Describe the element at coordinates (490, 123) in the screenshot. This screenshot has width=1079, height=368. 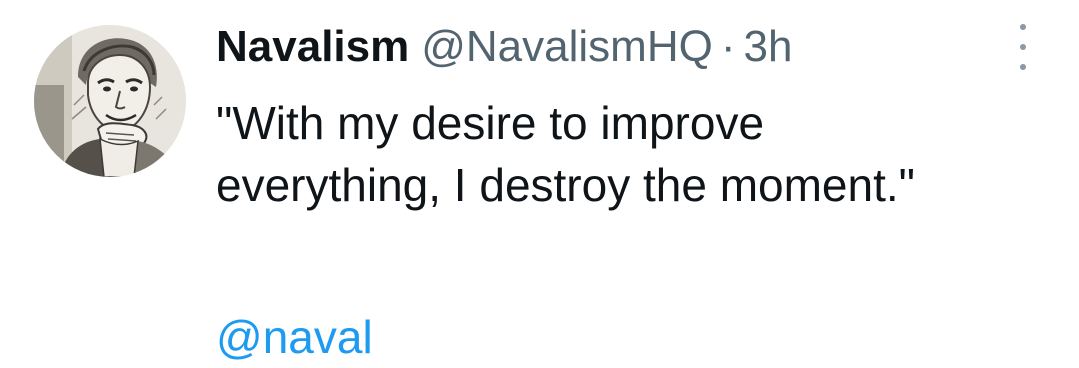
I see `tweet-text-line: "With my desire to improve` at that location.